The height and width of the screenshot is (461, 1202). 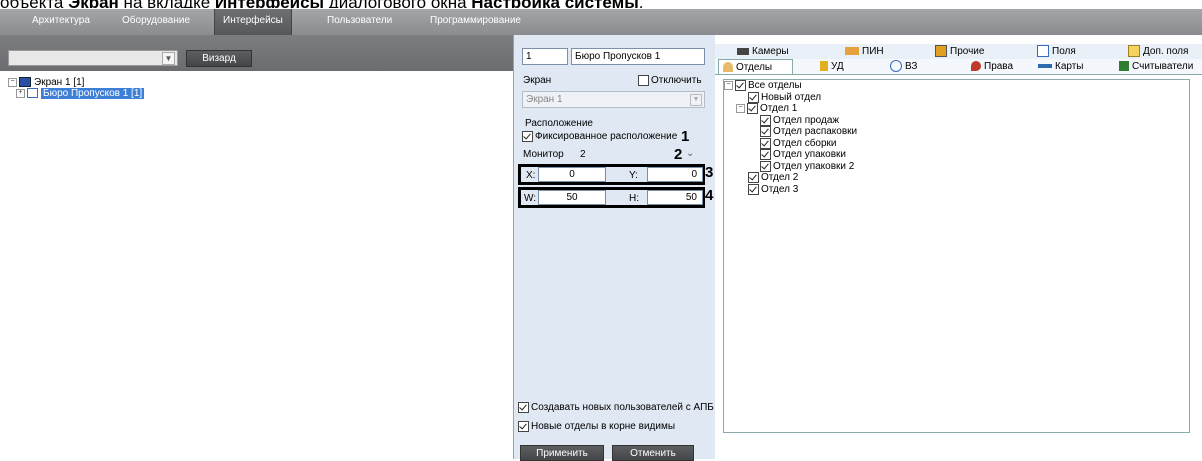 I want to click on tab-other: Прочие, so click(x=959, y=51).